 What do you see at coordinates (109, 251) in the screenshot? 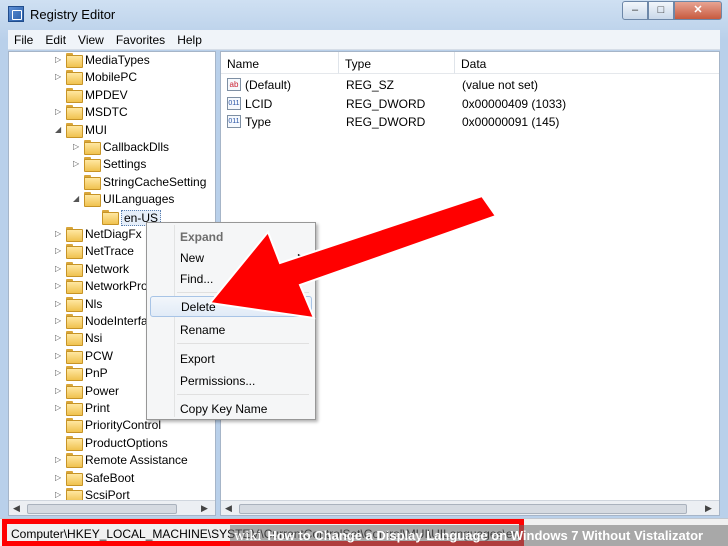
I see `tree-item-label: NetTrace` at bounding box center [109, 251].